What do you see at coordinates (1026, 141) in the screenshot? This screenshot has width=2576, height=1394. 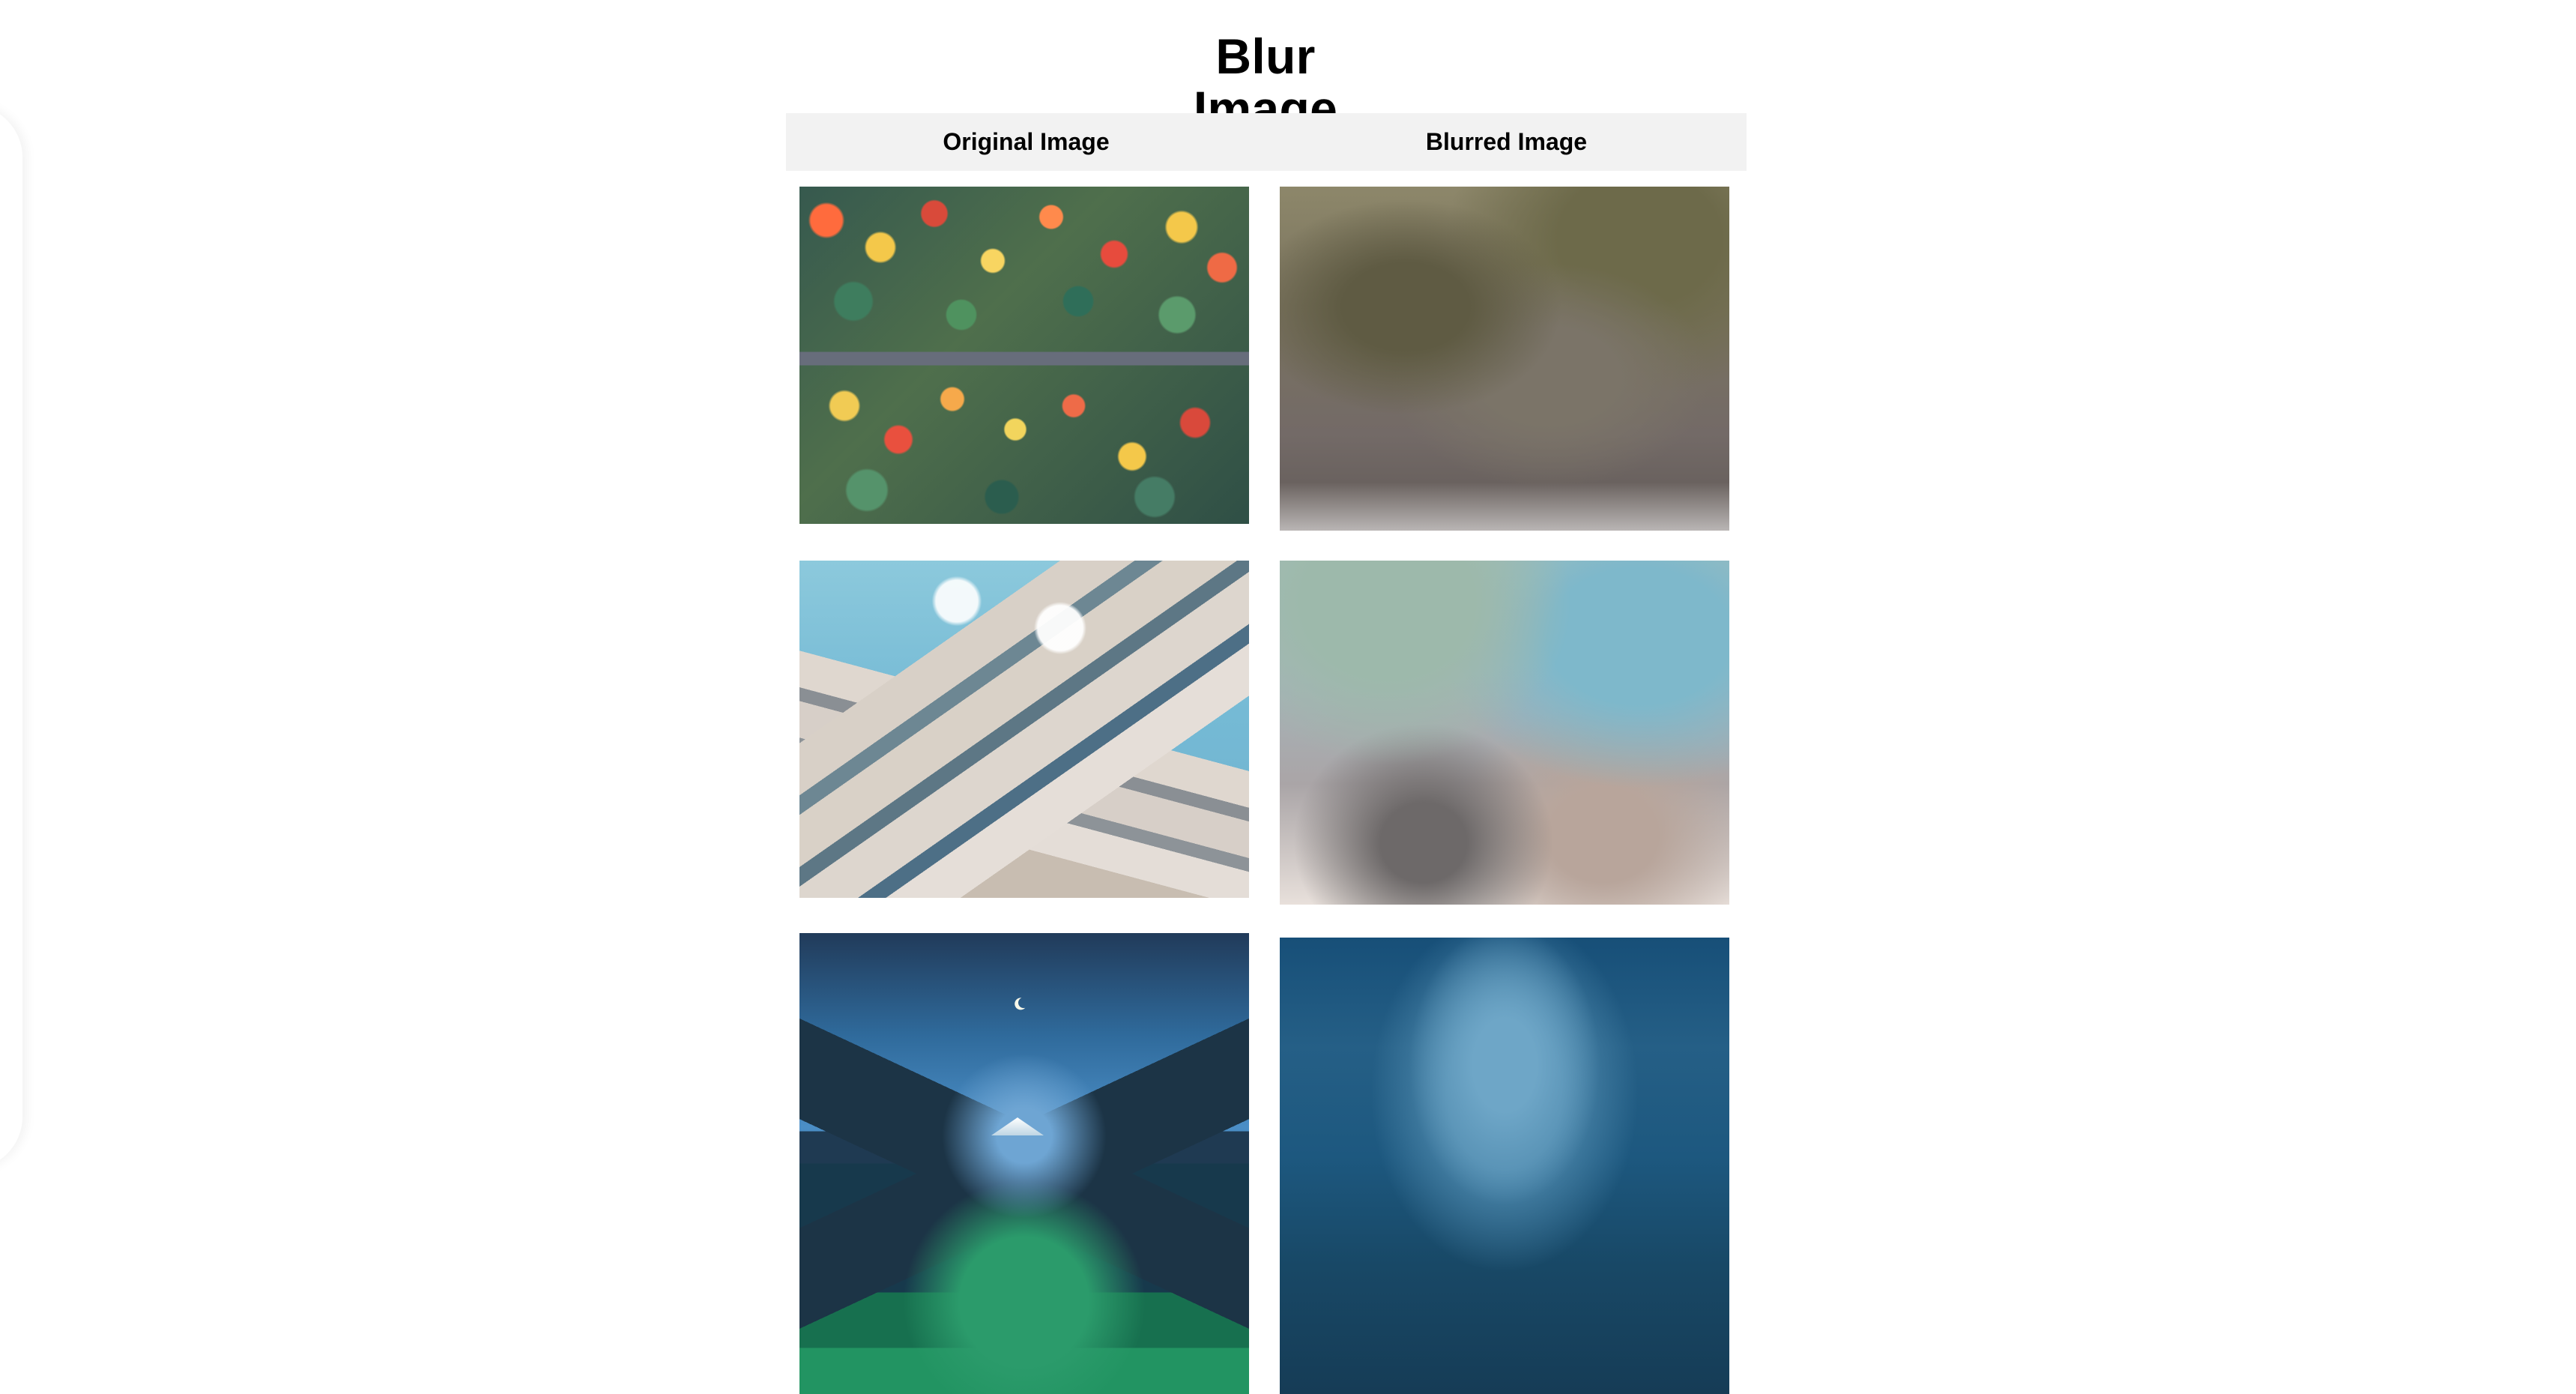 I see `original-image-header: Original Image` at bounding box center [1026, 141].